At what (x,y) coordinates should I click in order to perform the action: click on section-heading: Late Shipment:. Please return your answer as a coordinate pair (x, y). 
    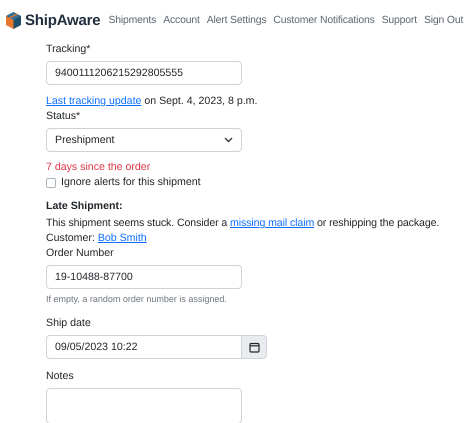
    Looking at the image, I should click on (85, 206).